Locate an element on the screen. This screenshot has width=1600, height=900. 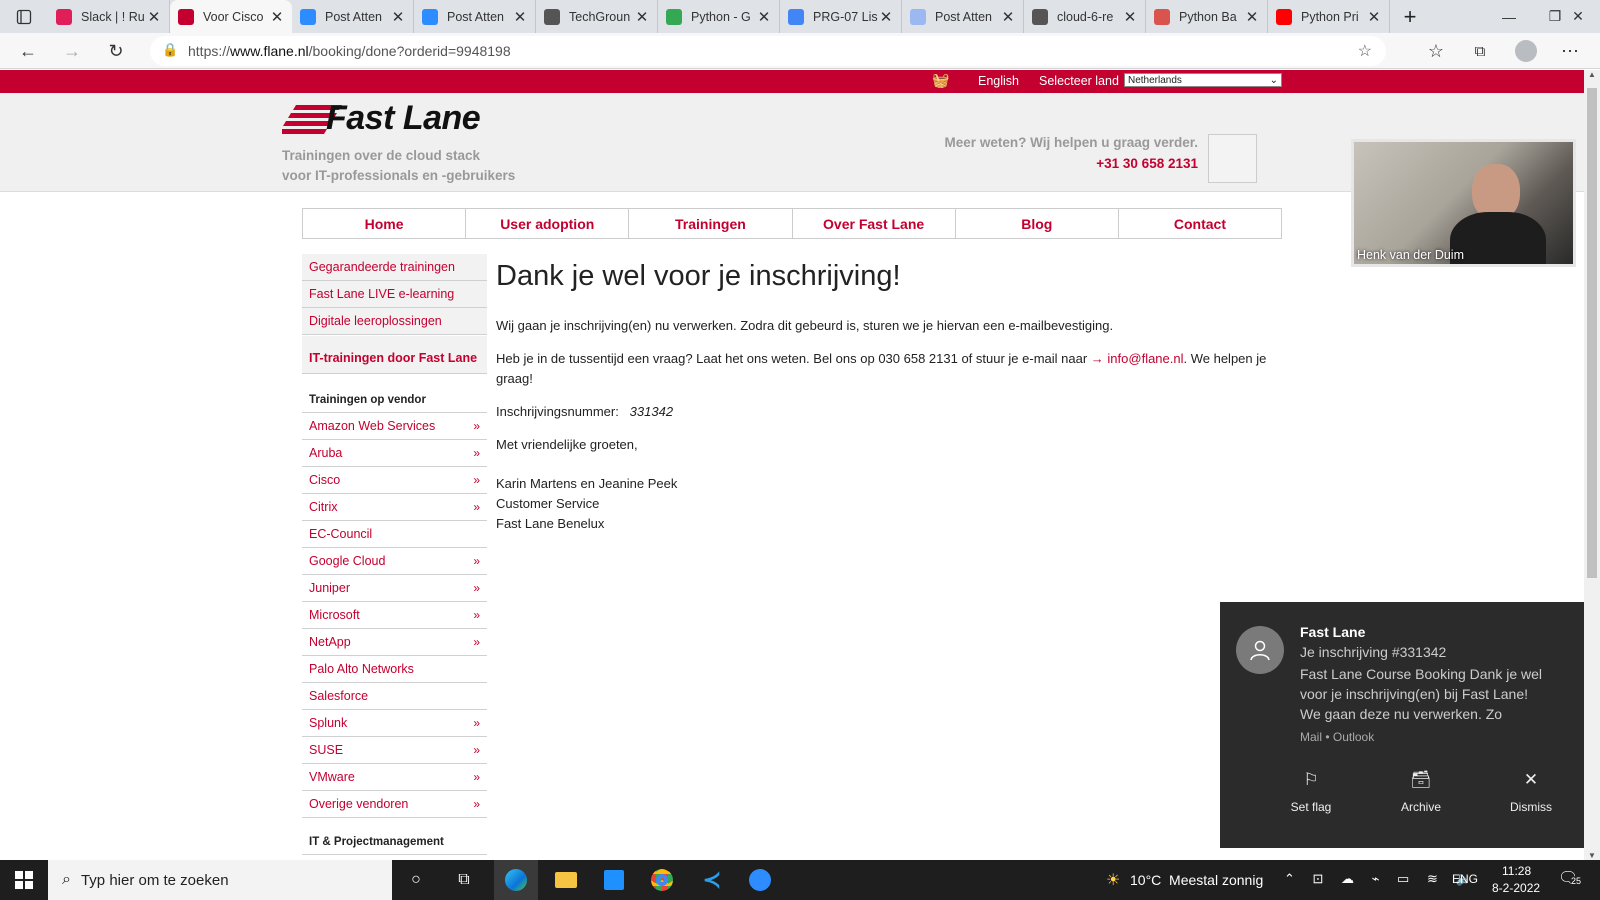
forward-button: → is located at coordinates (72, 51).